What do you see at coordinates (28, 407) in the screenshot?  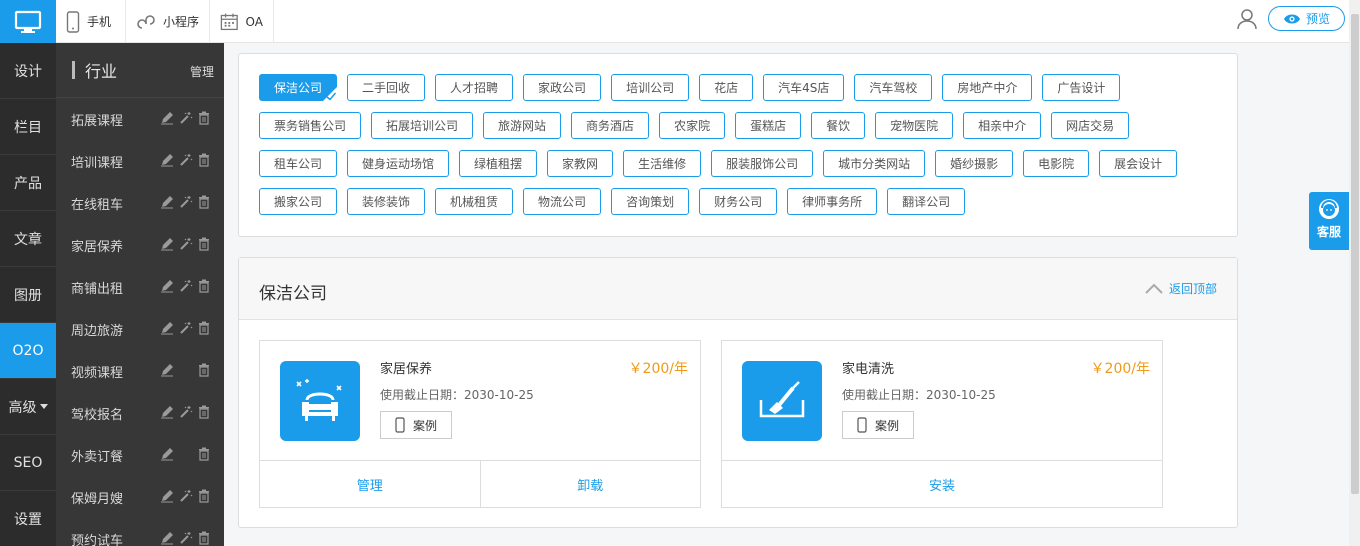 I see `nav-item-advanced: 高级` at bounding box center [28, 407].